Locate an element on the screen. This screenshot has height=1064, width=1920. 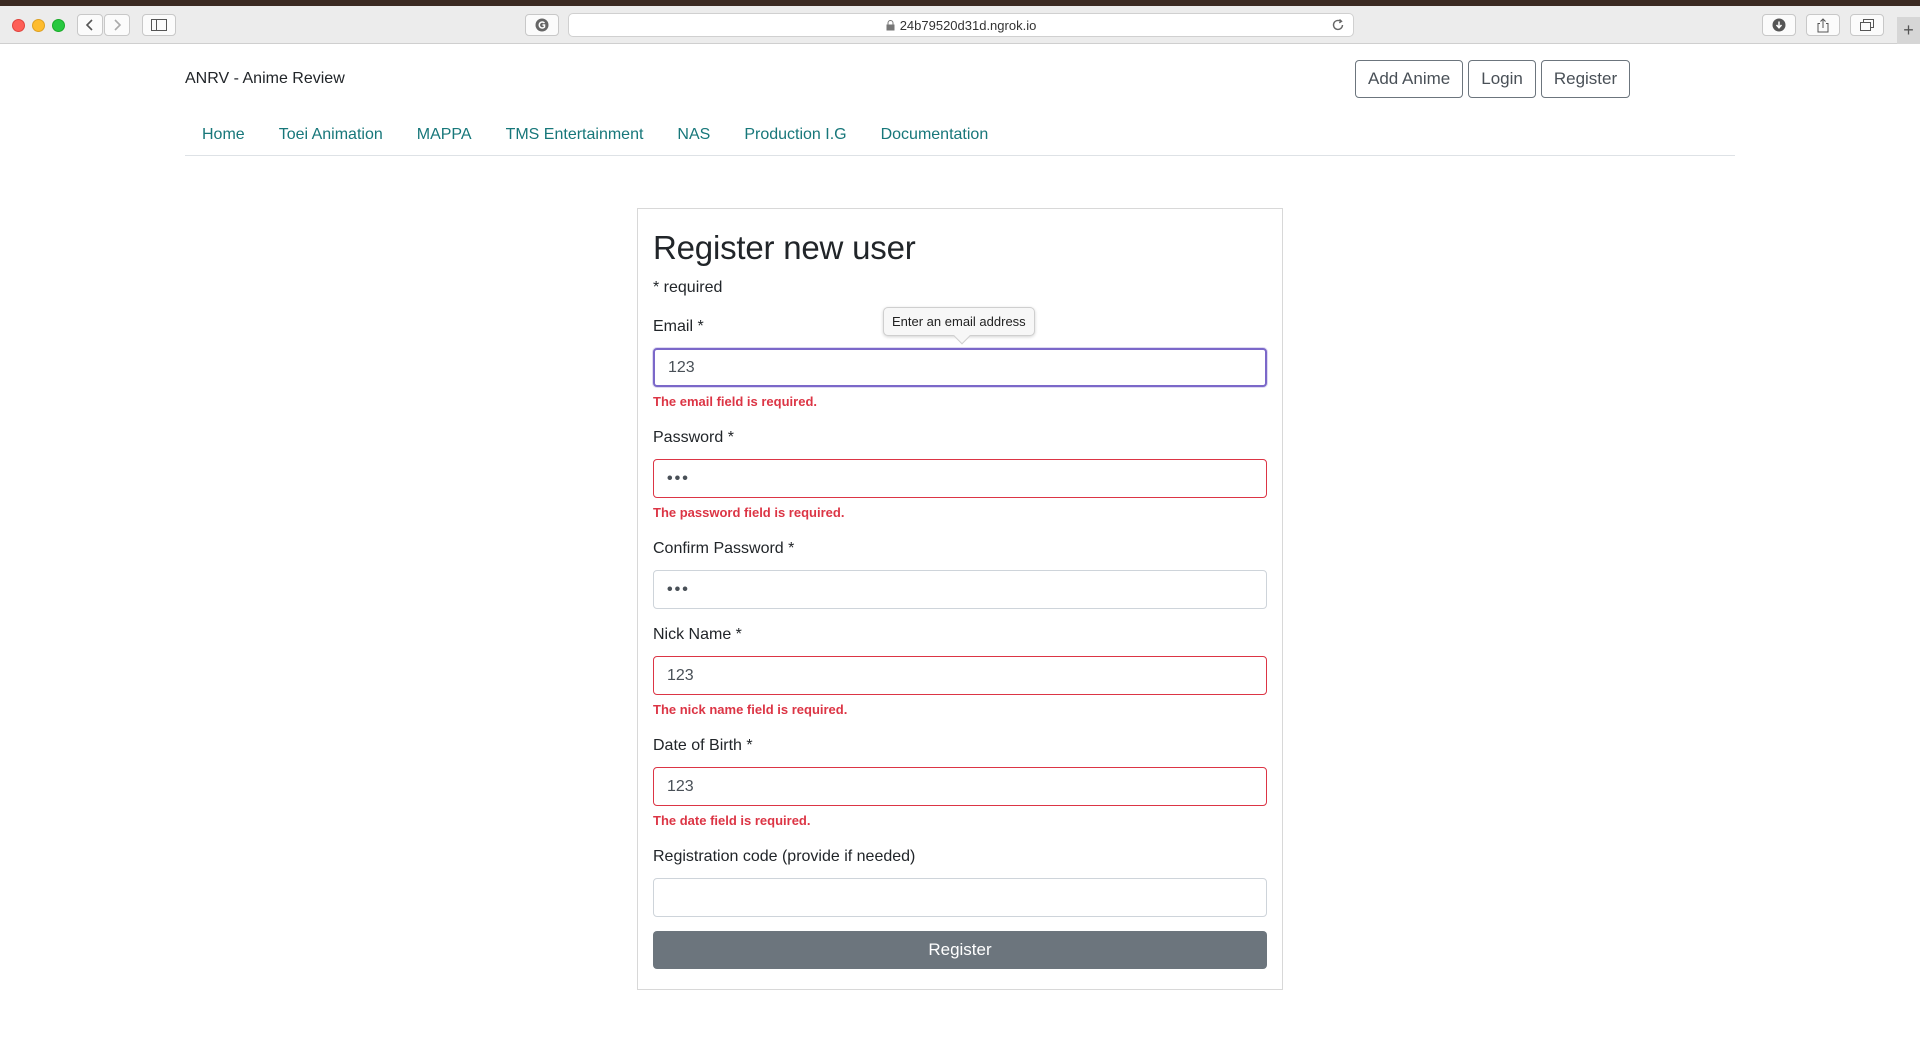
nick-name-field: 123 is located at coordinates (960, 675).